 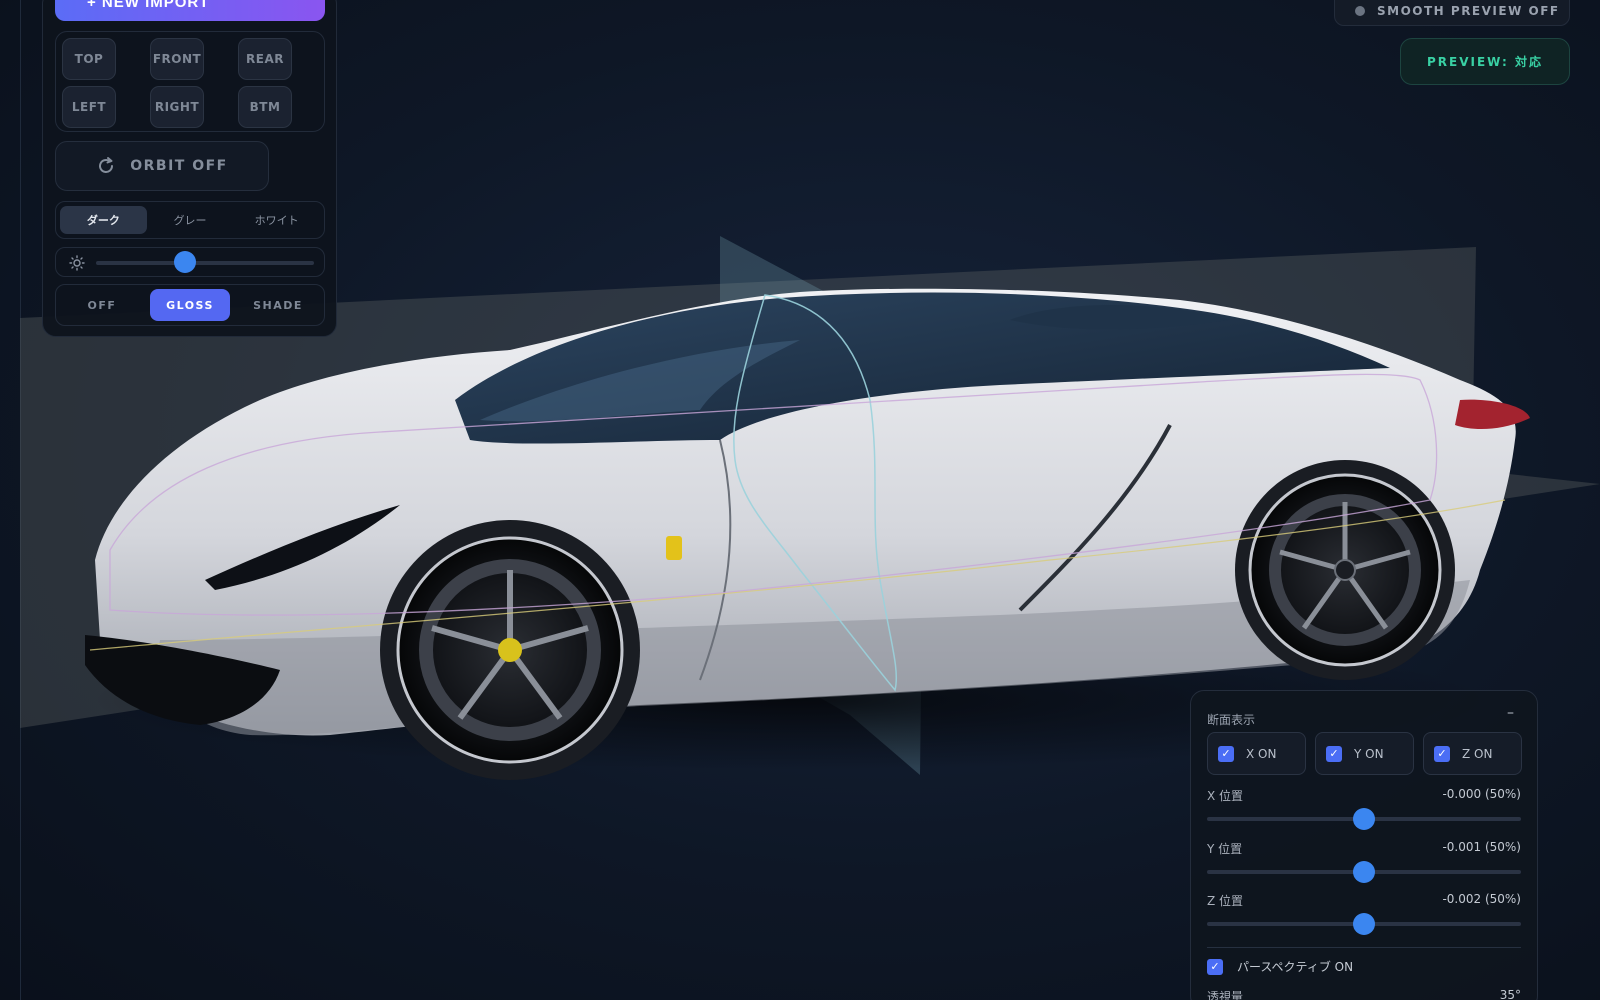 I want to click on x-position-value: -0.000 (50%), so click(x=1481, y=794).